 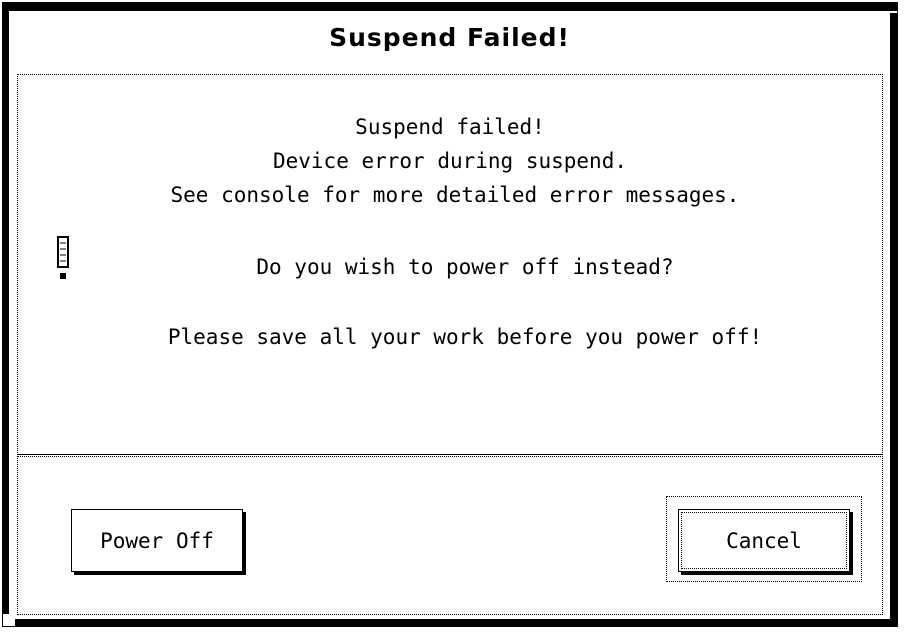 I want to click on title-bar: Suspend Failed!, so click(x=449, y=43).